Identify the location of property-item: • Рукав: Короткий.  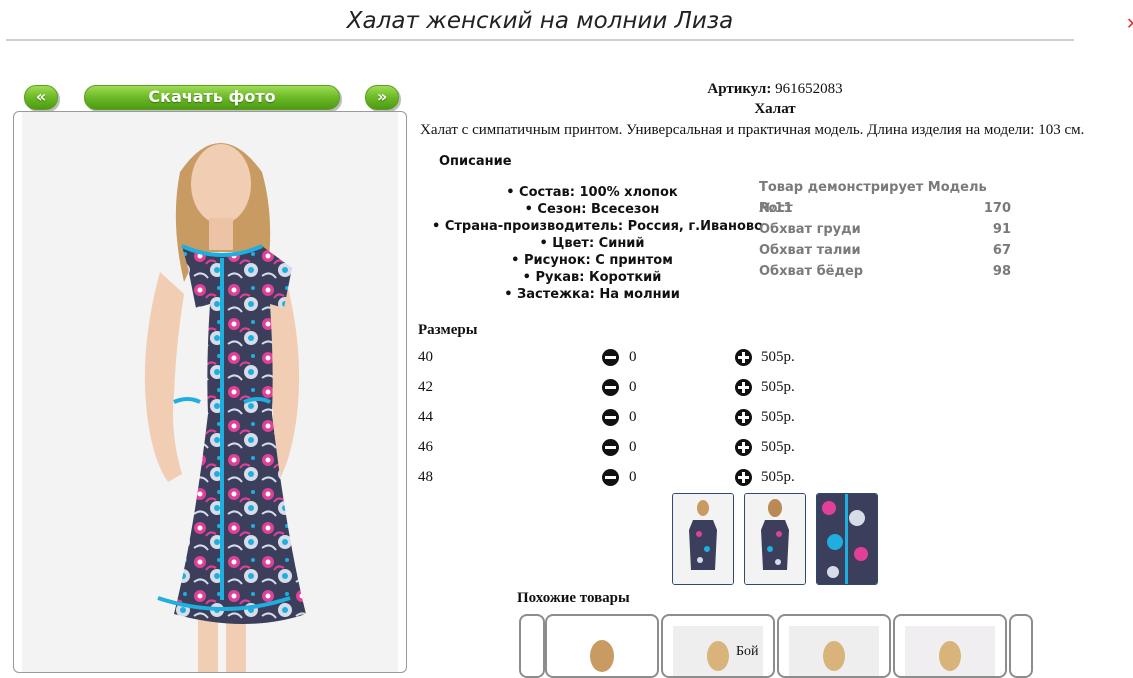
(592, 277).